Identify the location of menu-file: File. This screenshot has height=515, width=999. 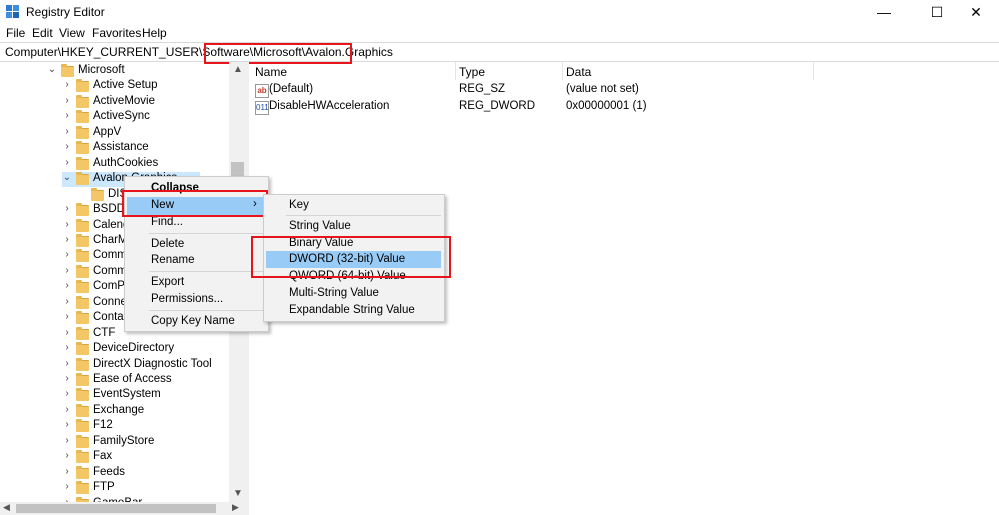
(15, 33).